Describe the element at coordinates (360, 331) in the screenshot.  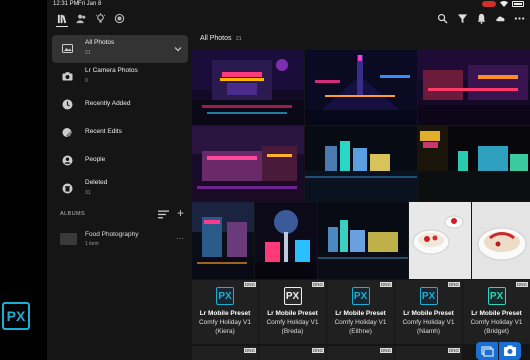
I see `preset-variant: (Eithne)` at that location.